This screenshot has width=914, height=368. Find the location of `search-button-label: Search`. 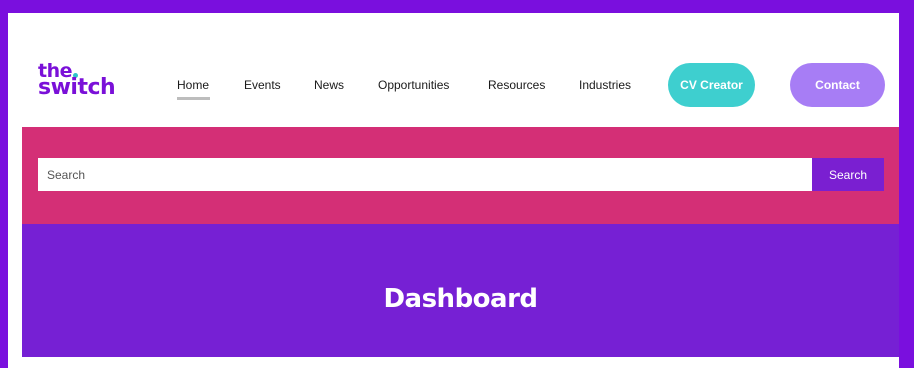

search-button-label: Search is located at coordinates (848, 174).